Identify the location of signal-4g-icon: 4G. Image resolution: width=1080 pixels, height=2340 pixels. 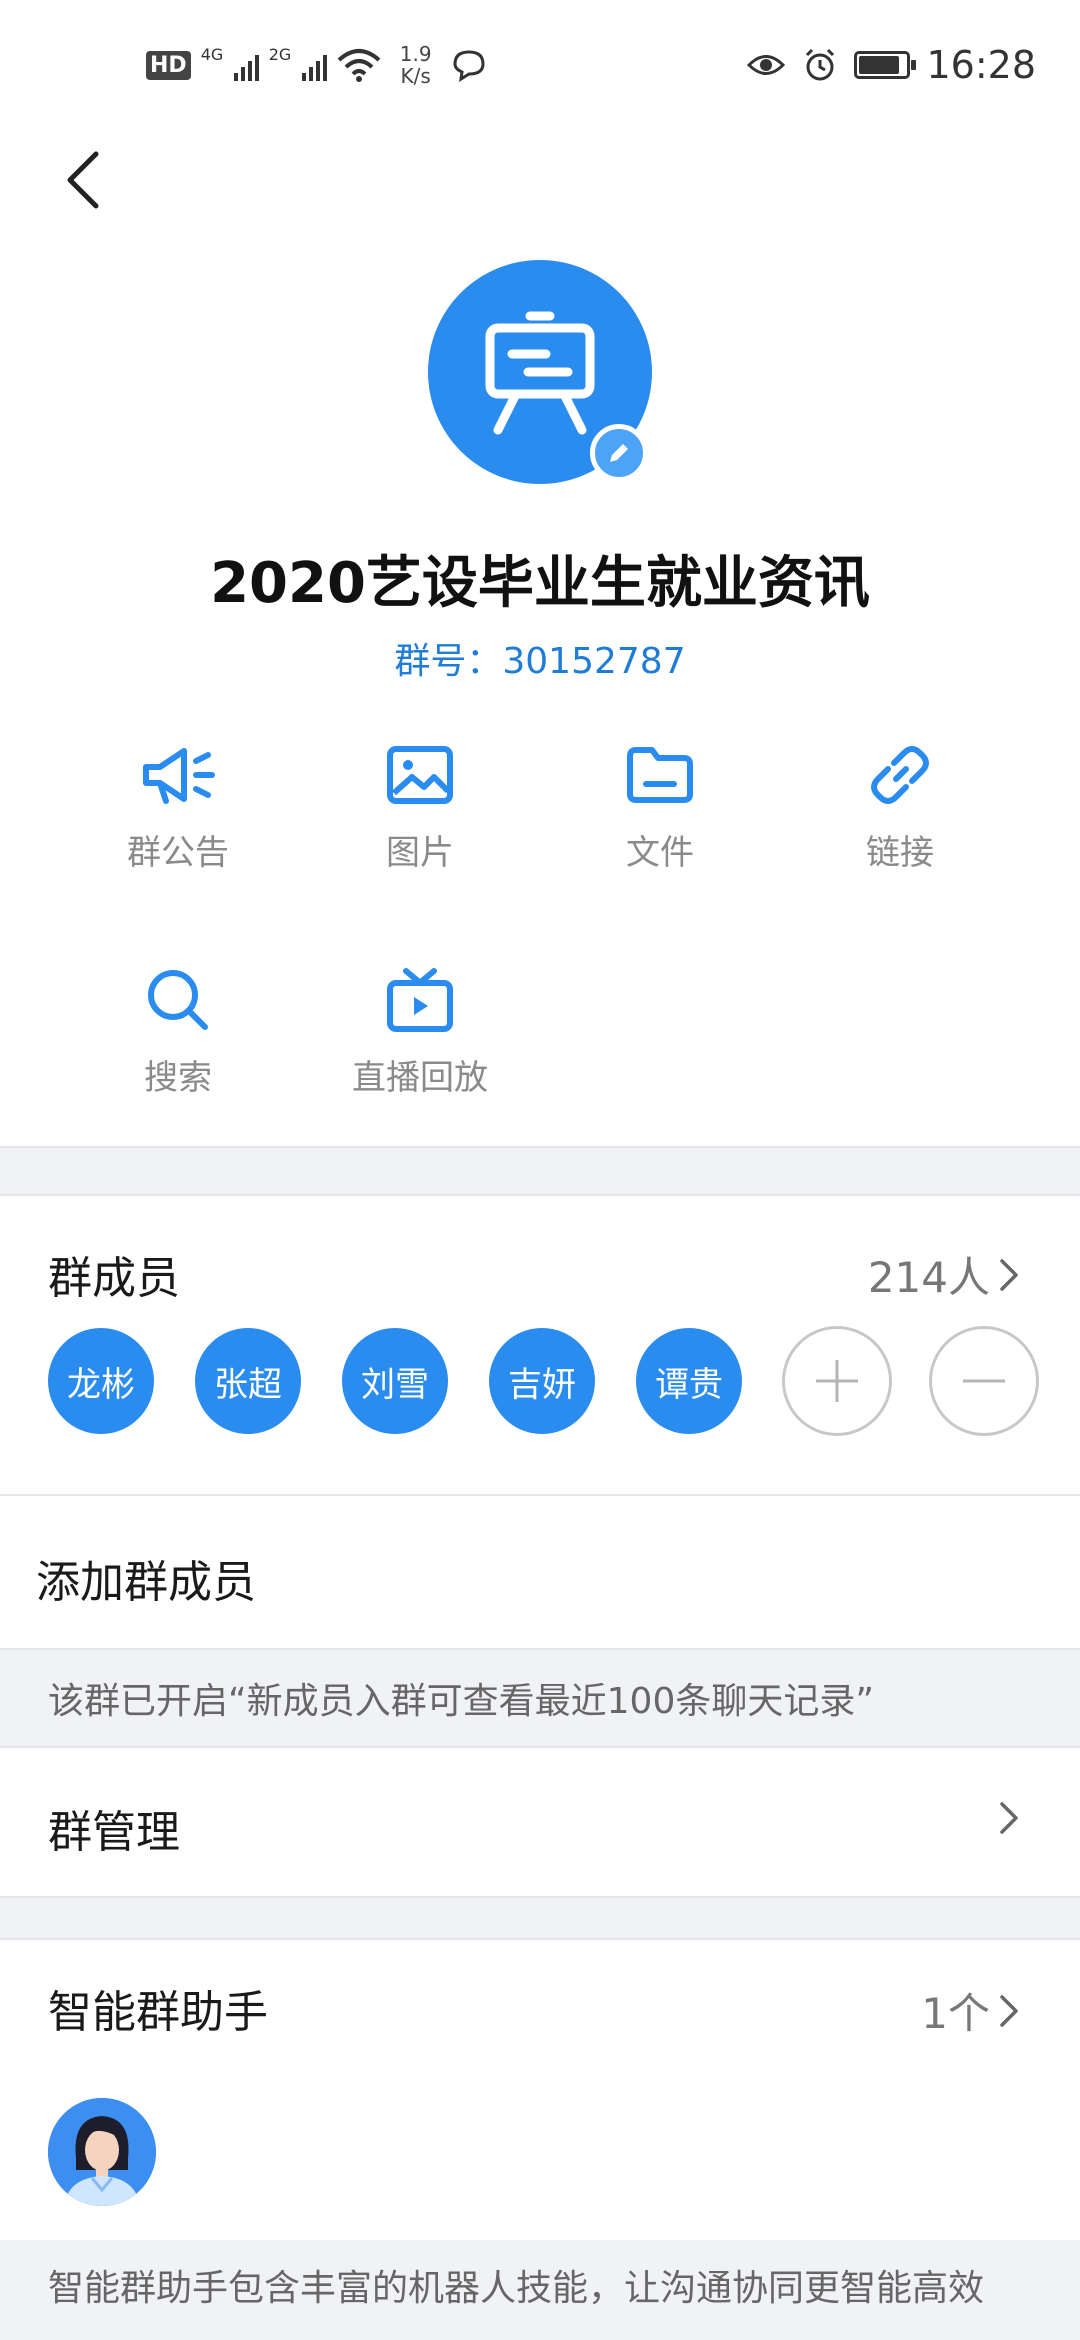
(230, 65).